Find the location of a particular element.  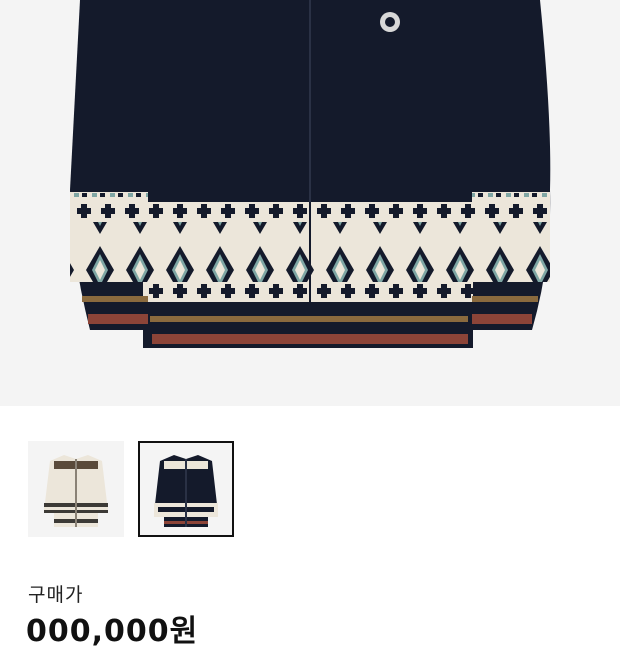

navy-cardigan-icon is located at coordinates (186, 491).